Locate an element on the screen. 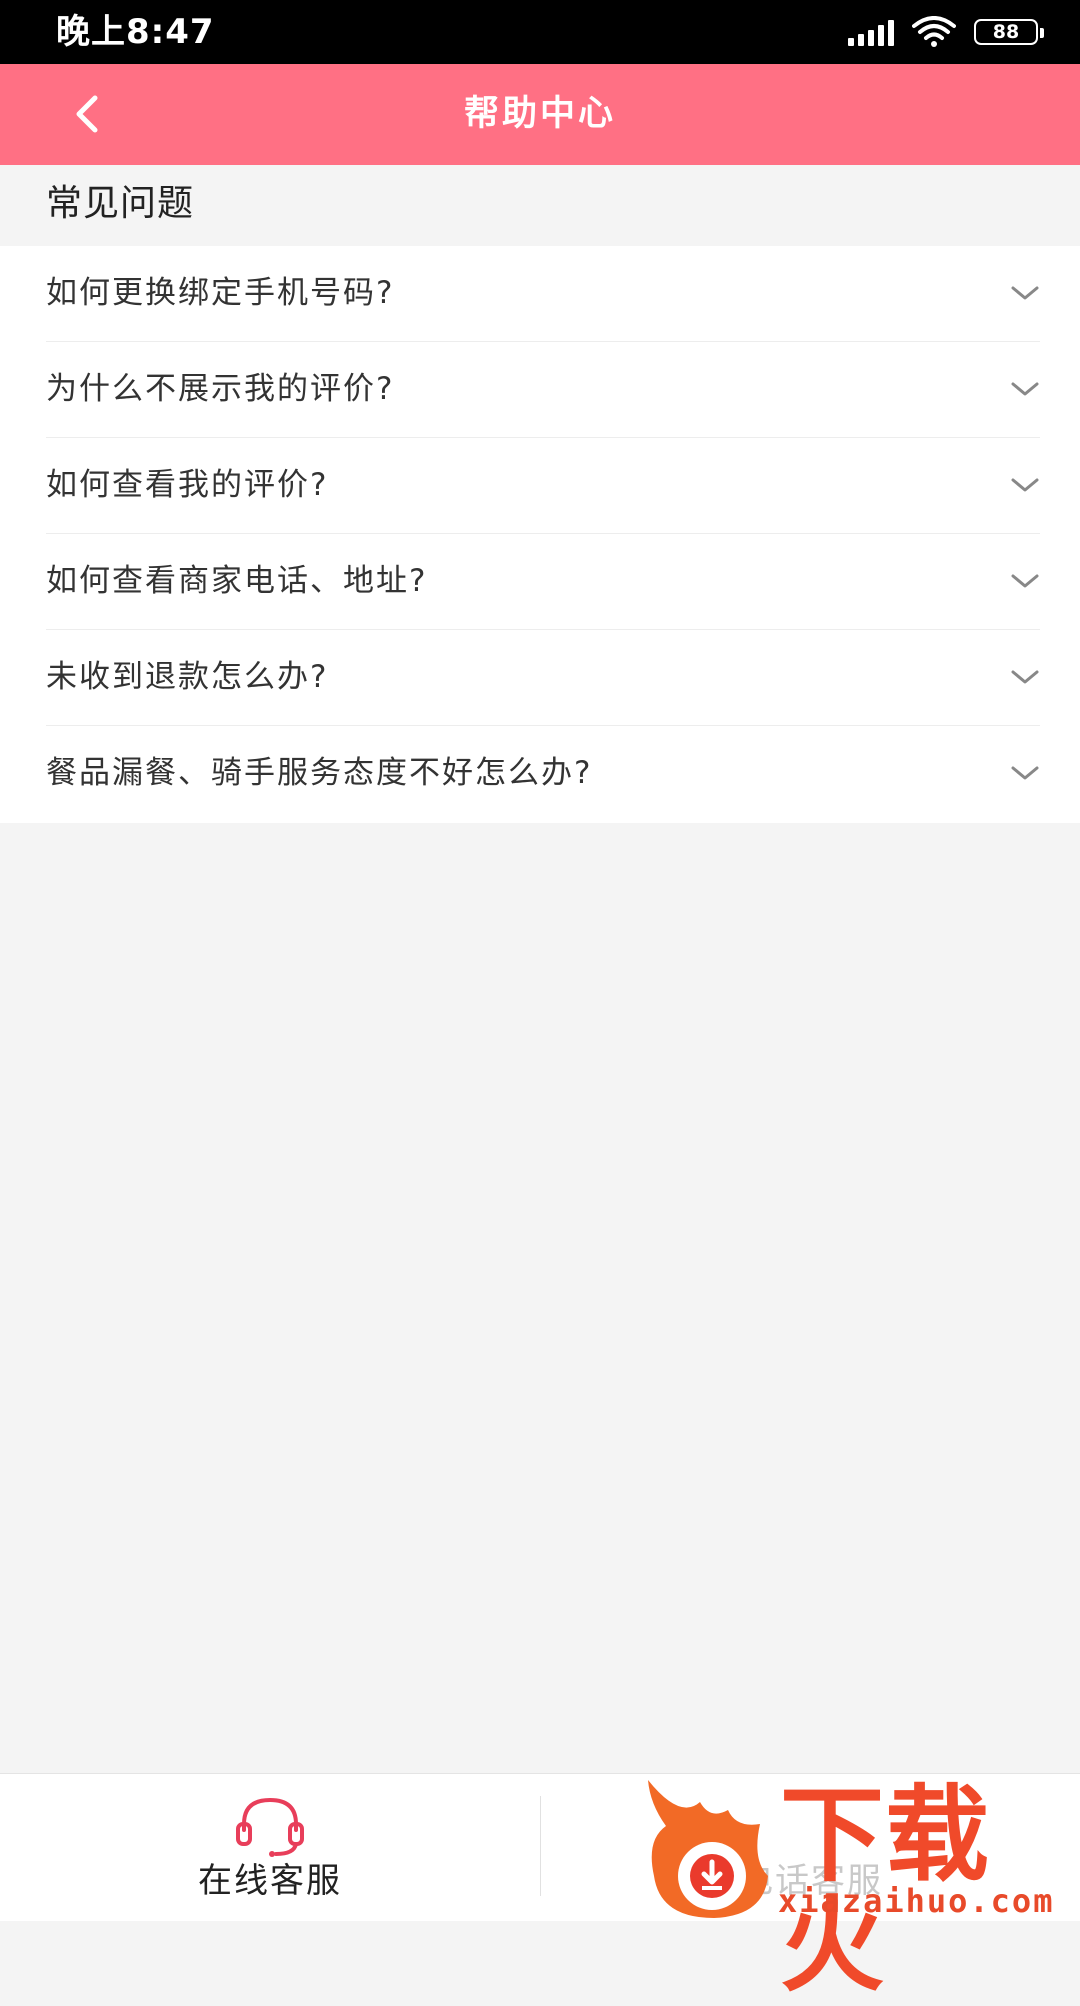  faq-item: 未收到退款怎么办? is located at coordinates (543, 678).